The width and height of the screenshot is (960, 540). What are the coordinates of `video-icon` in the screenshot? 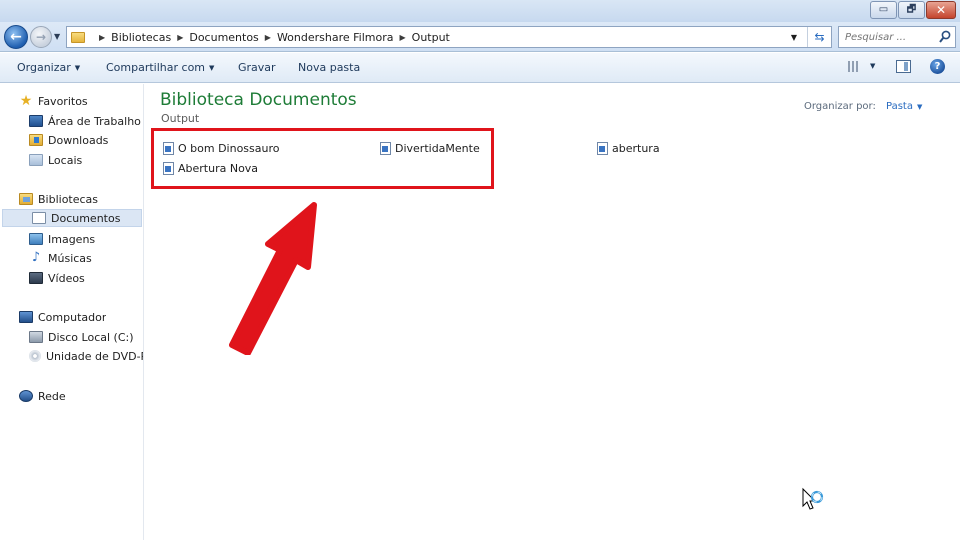 It's located at (36, 278).